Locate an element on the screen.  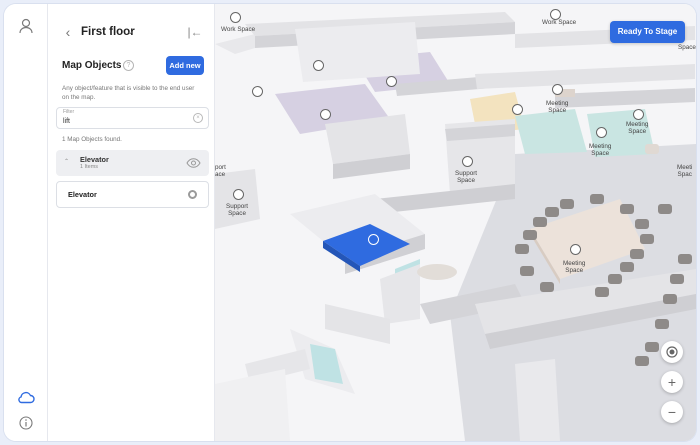
meeting-room is located at coordinates (551, 131).